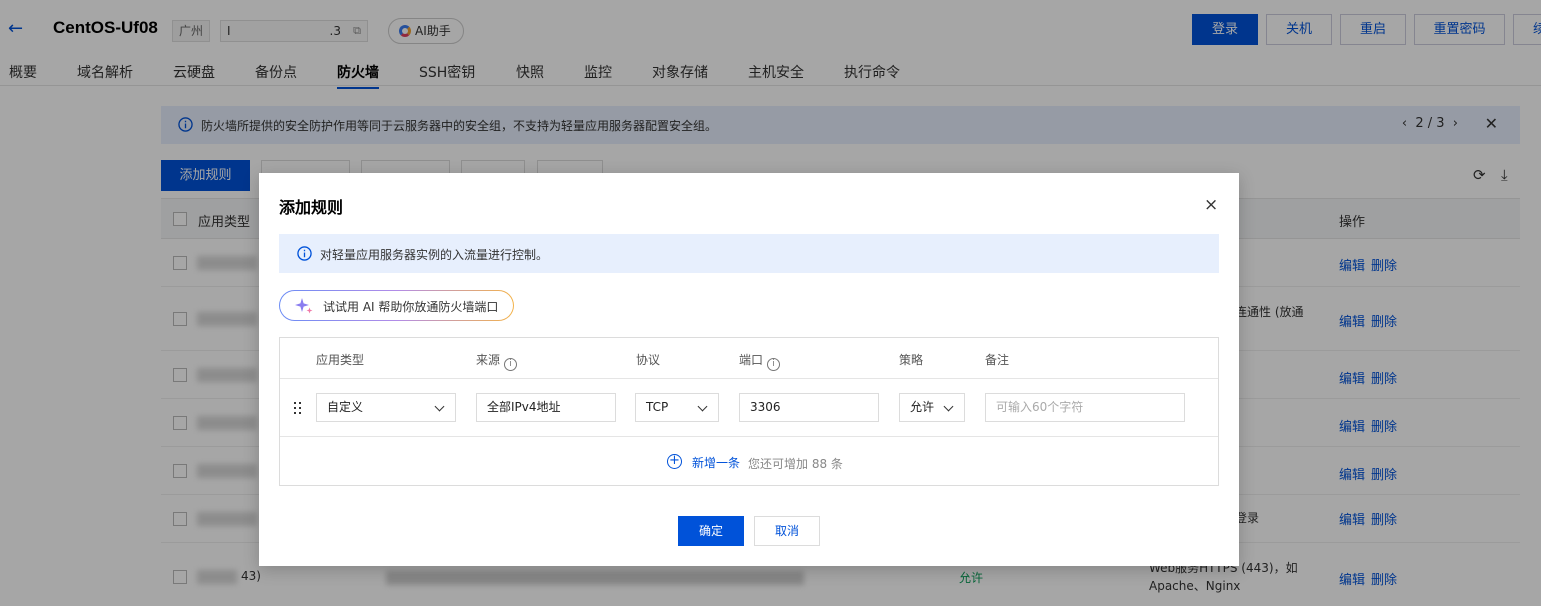 The image size is (1541, 606). I want to click on col-port: 端口 i, so click(760, 361).